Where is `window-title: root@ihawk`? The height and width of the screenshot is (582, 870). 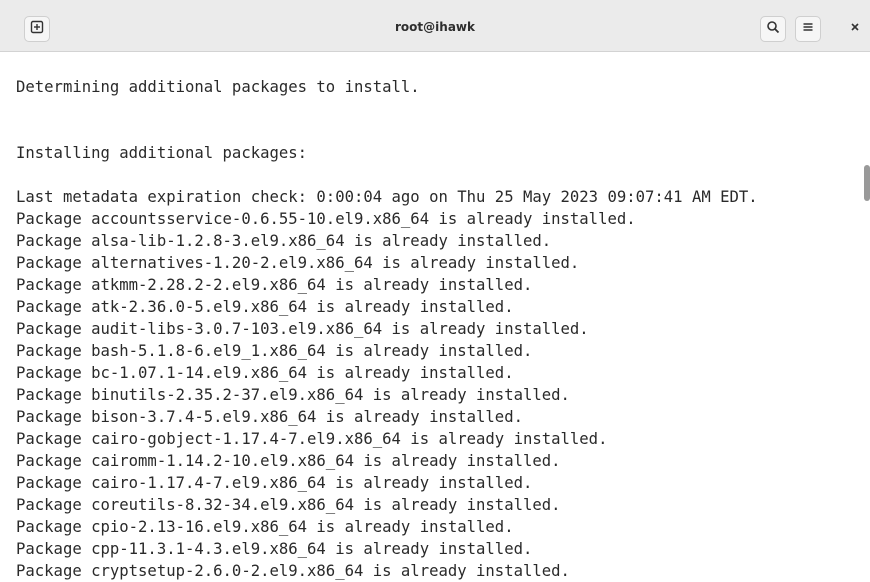
window-title: root@ihawk is located at coordinates (435, 27).